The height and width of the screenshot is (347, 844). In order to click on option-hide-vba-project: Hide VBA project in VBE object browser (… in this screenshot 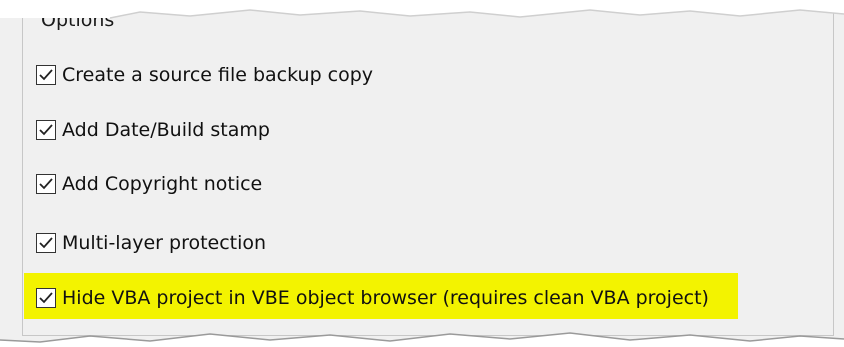, I will do `click(372, 298)`.